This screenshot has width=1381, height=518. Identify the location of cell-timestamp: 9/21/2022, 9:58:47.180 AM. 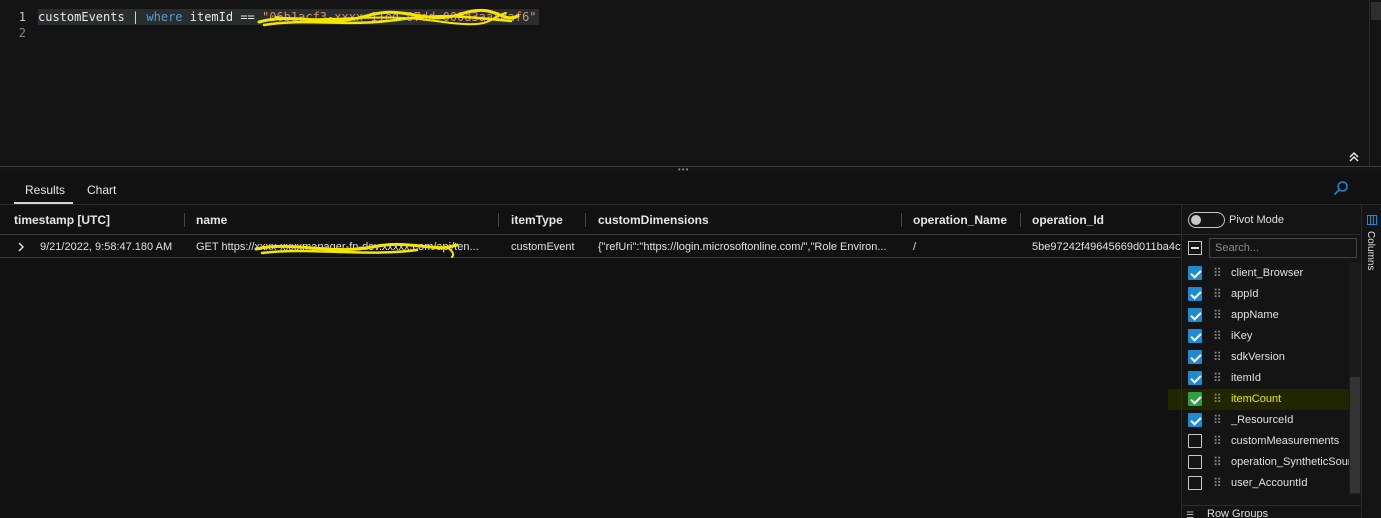
(111, 247).